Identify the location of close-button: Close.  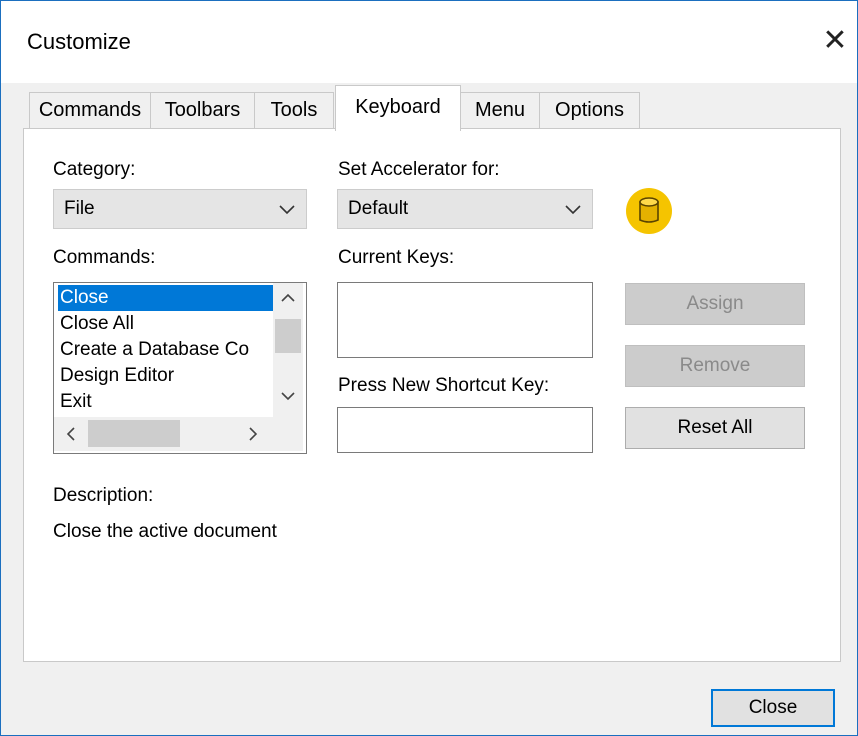
(773, 708).